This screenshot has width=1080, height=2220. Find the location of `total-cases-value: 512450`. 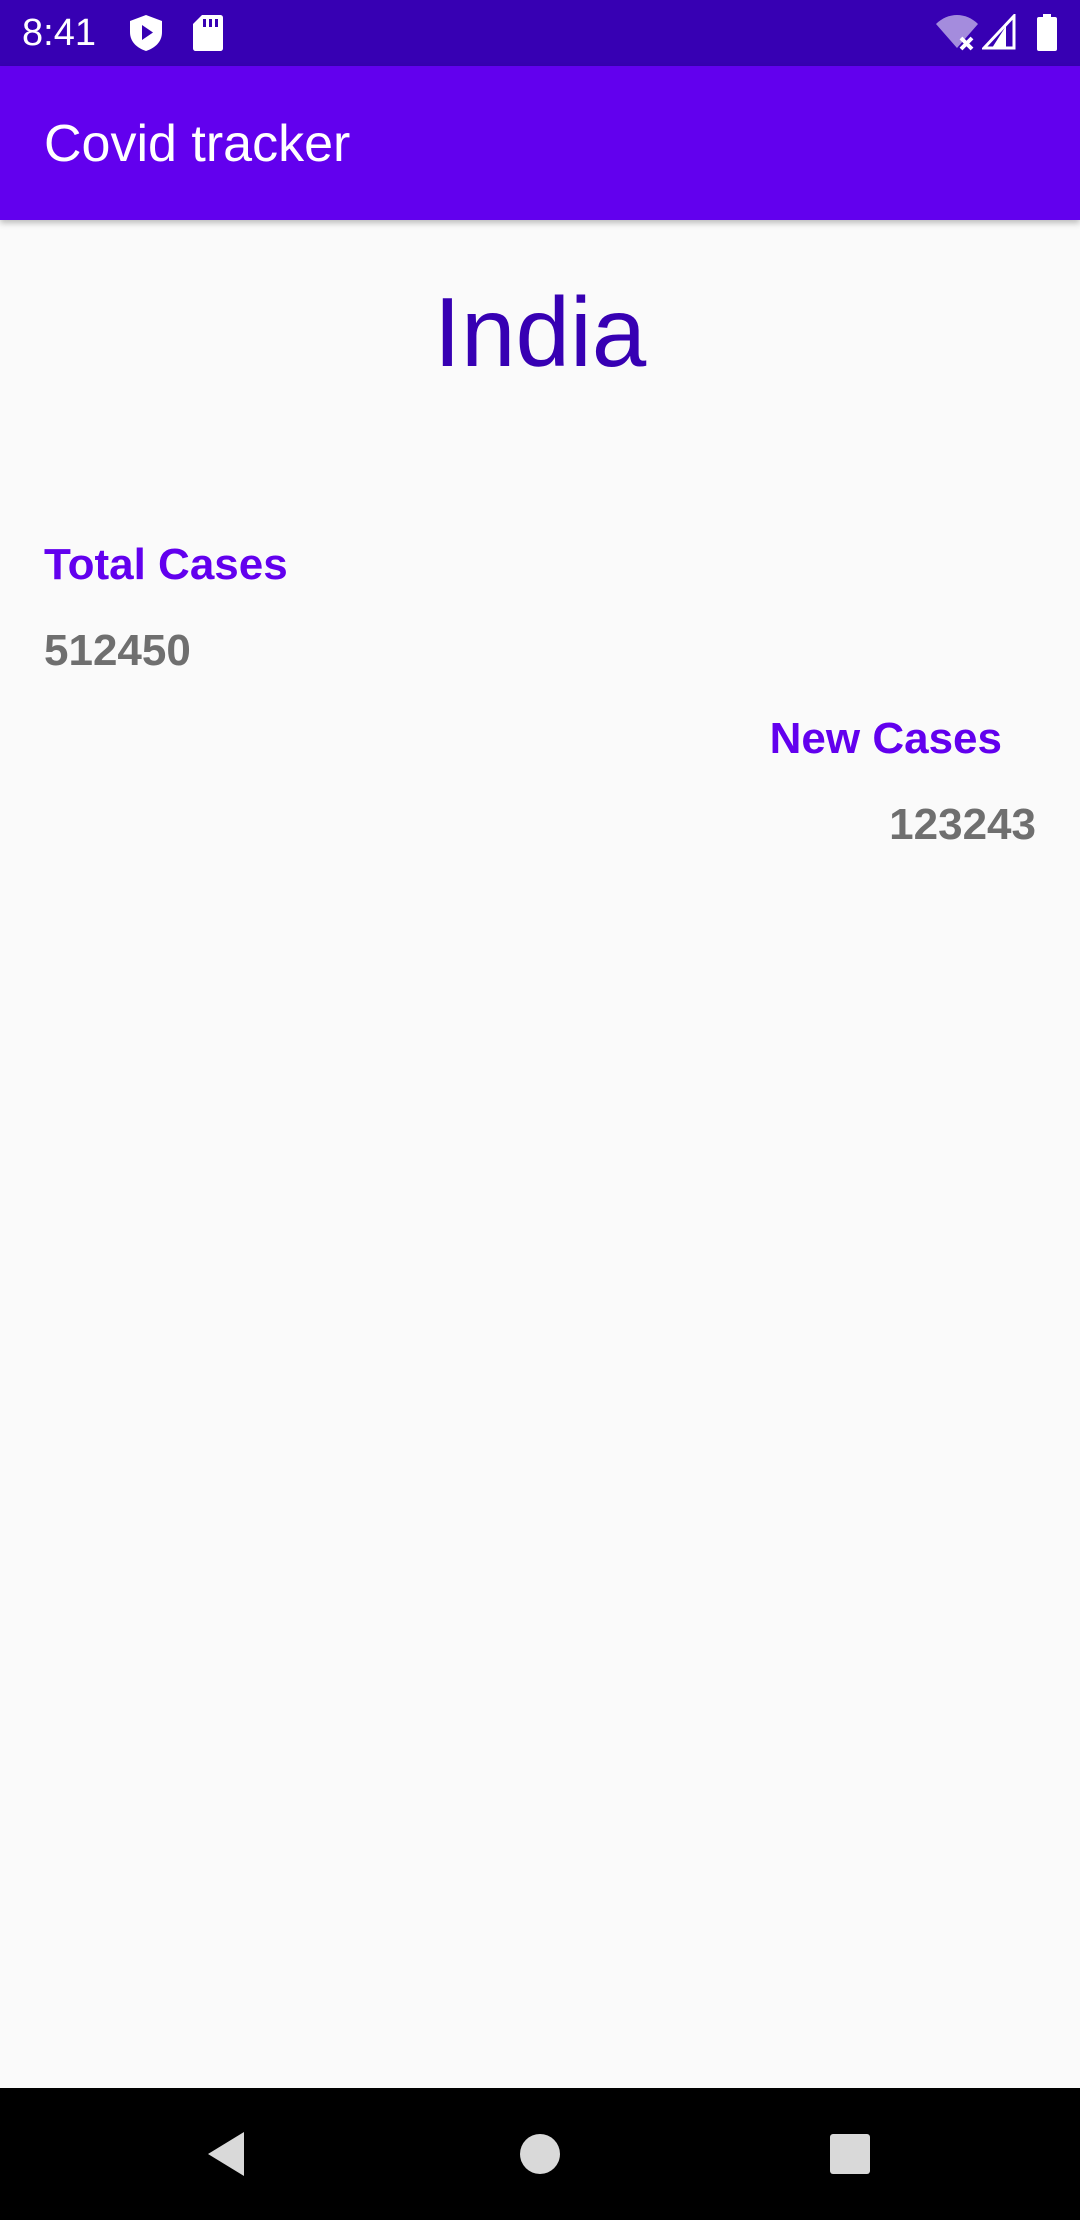

total-cases-value: 512450 is located at coordinates (117, 650).